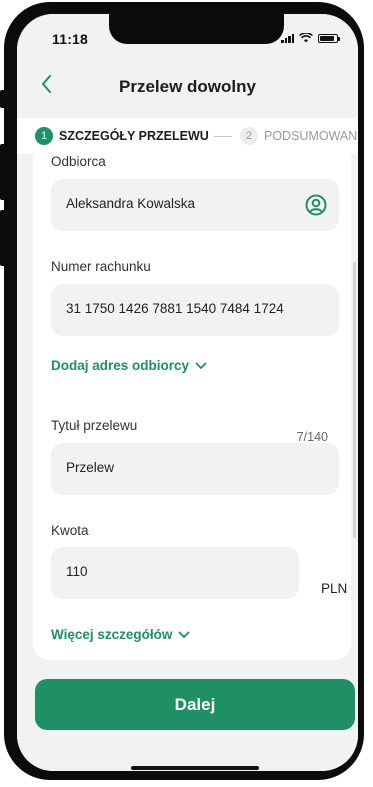  I want to click on next-button: Dalej, so click(195, 704).